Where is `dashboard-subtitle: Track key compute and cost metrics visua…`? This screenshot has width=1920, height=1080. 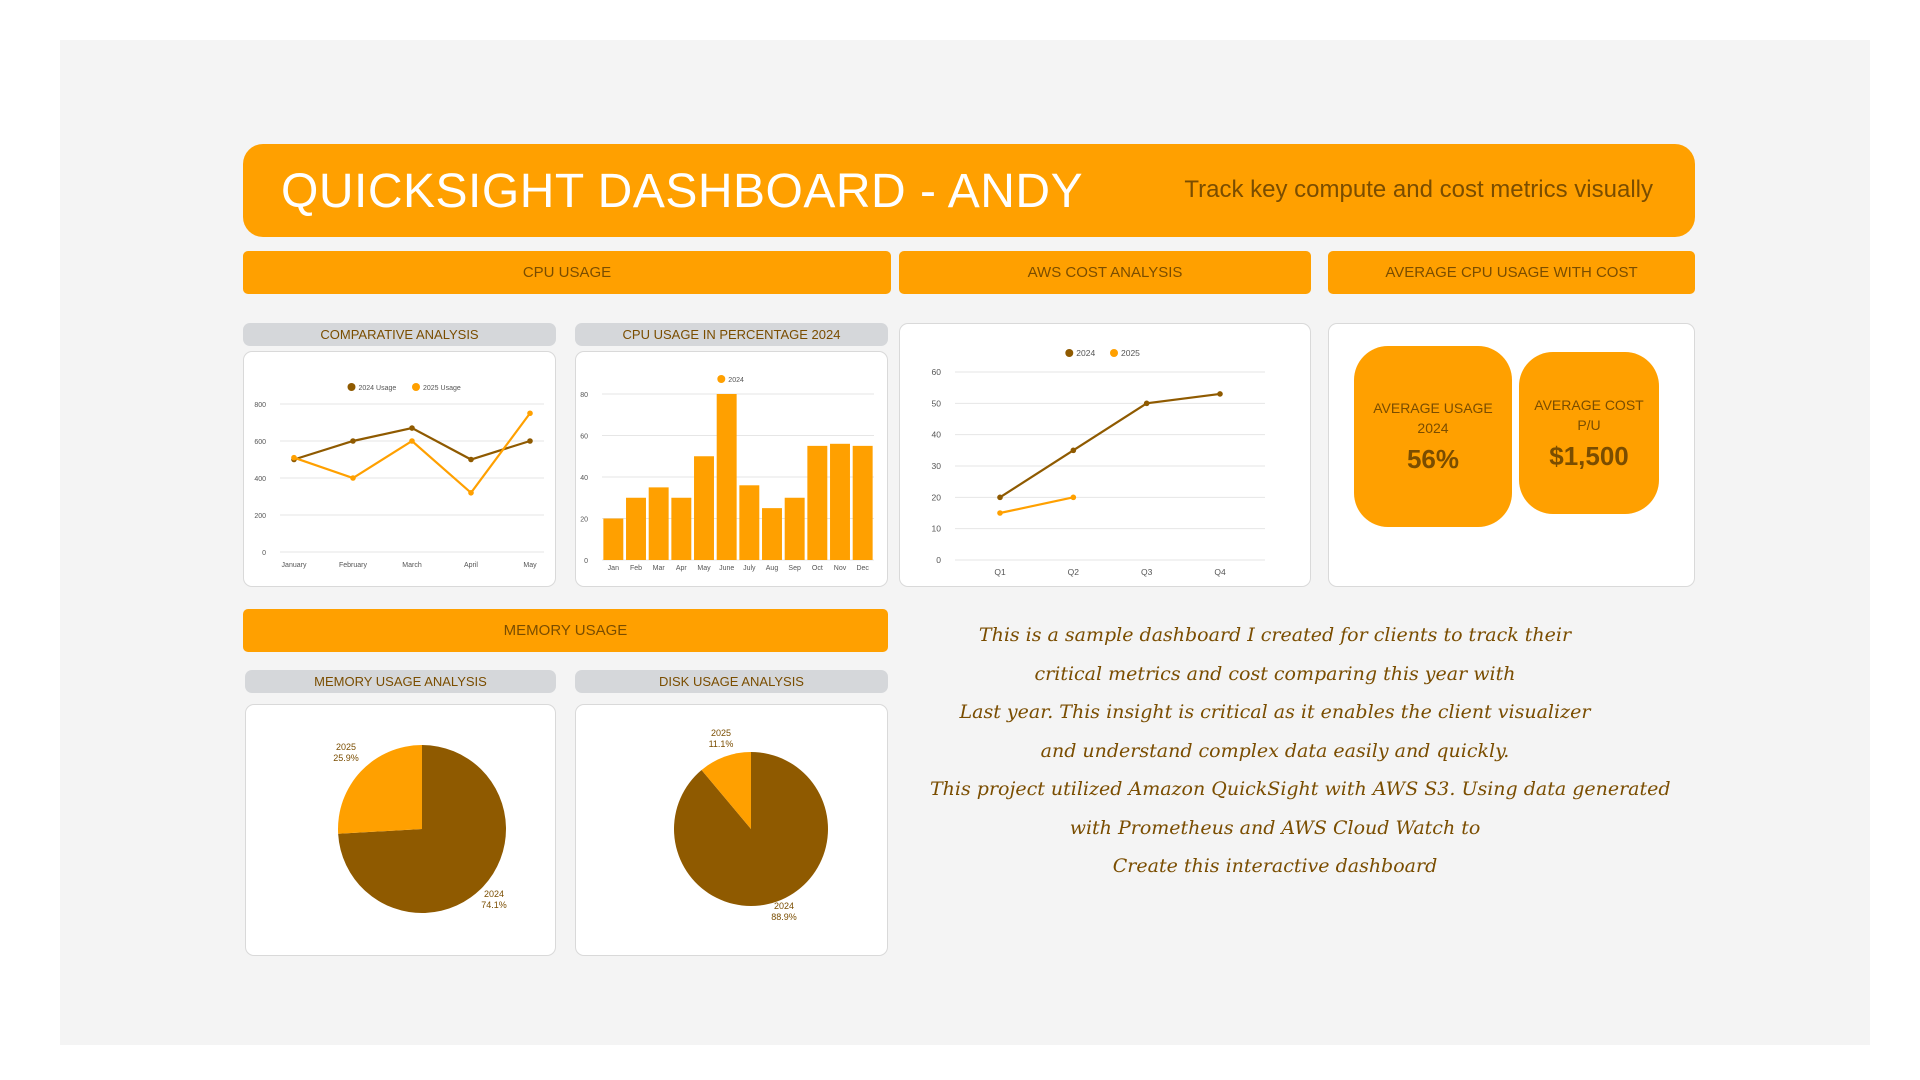
dashboard-subtitle: Track key compute and cost metrics visua… is located at coordinates (1418, 189).